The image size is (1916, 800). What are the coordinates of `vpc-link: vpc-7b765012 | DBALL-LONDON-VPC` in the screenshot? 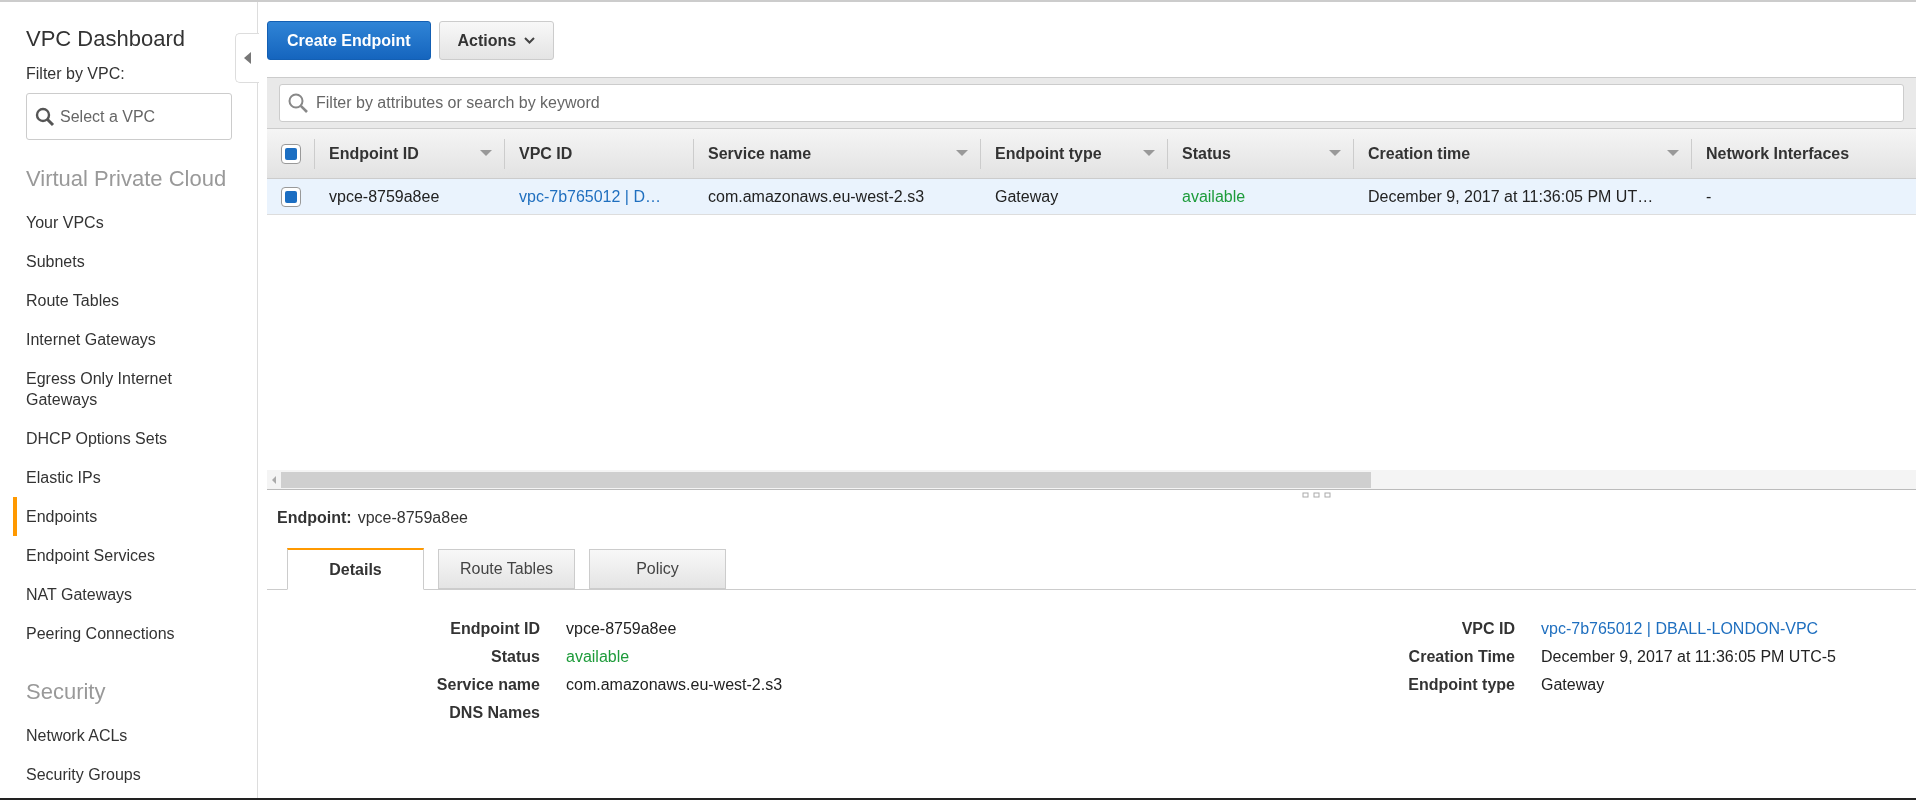 It's located at (1680, 629).